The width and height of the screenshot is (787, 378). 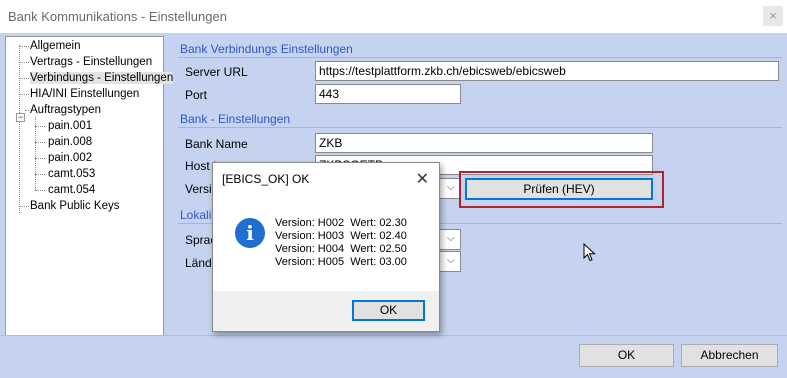 What do you see at coordinates (326, 311) in the screenshot?
I see `dialog-footer: OK` at bounding box center [326, 311].